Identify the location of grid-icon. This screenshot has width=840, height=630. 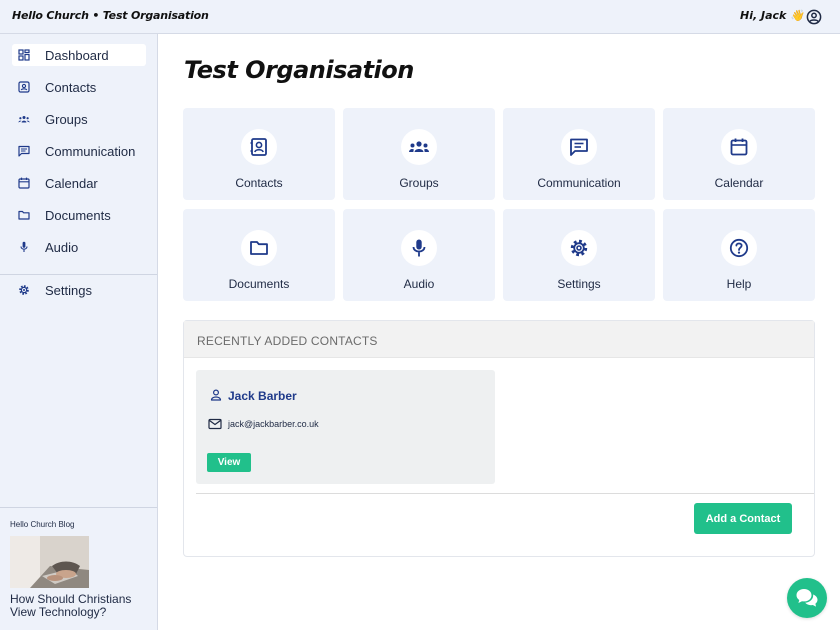
(24, 55).